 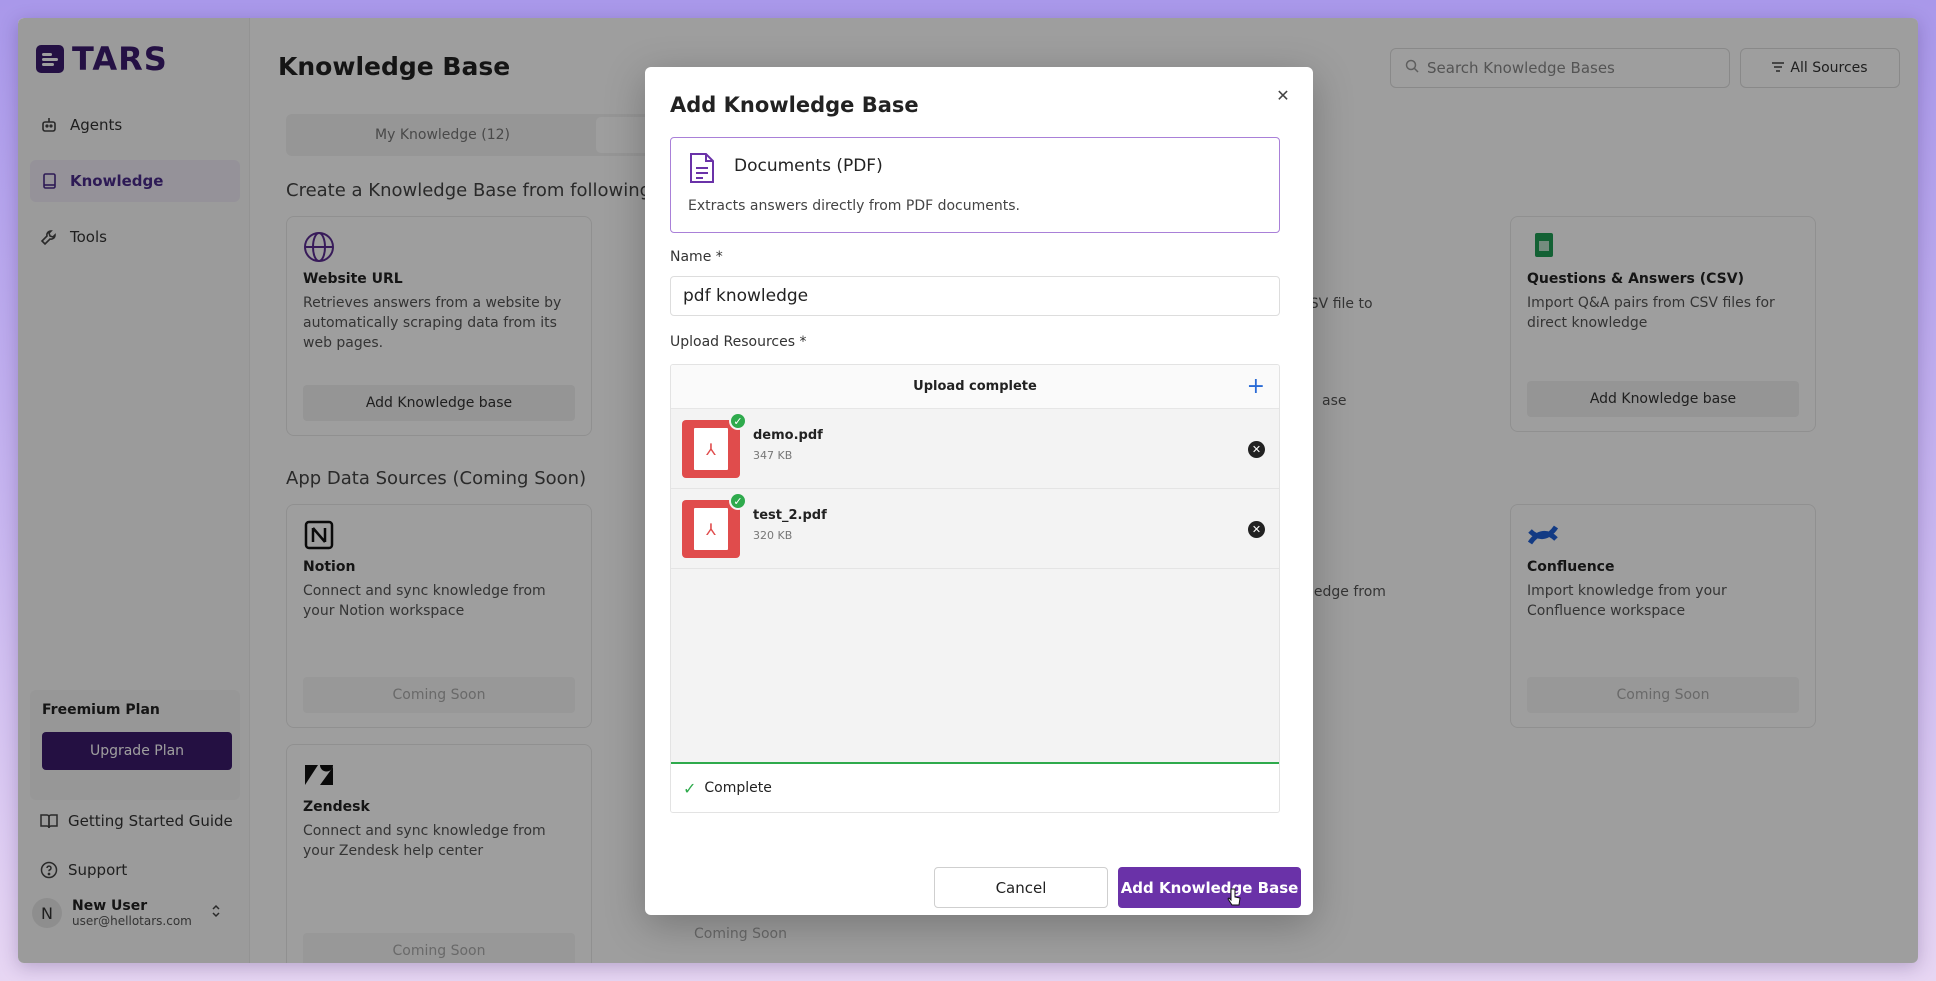 I want to click on file-size: 347 KB, so click(x=773, y=455).